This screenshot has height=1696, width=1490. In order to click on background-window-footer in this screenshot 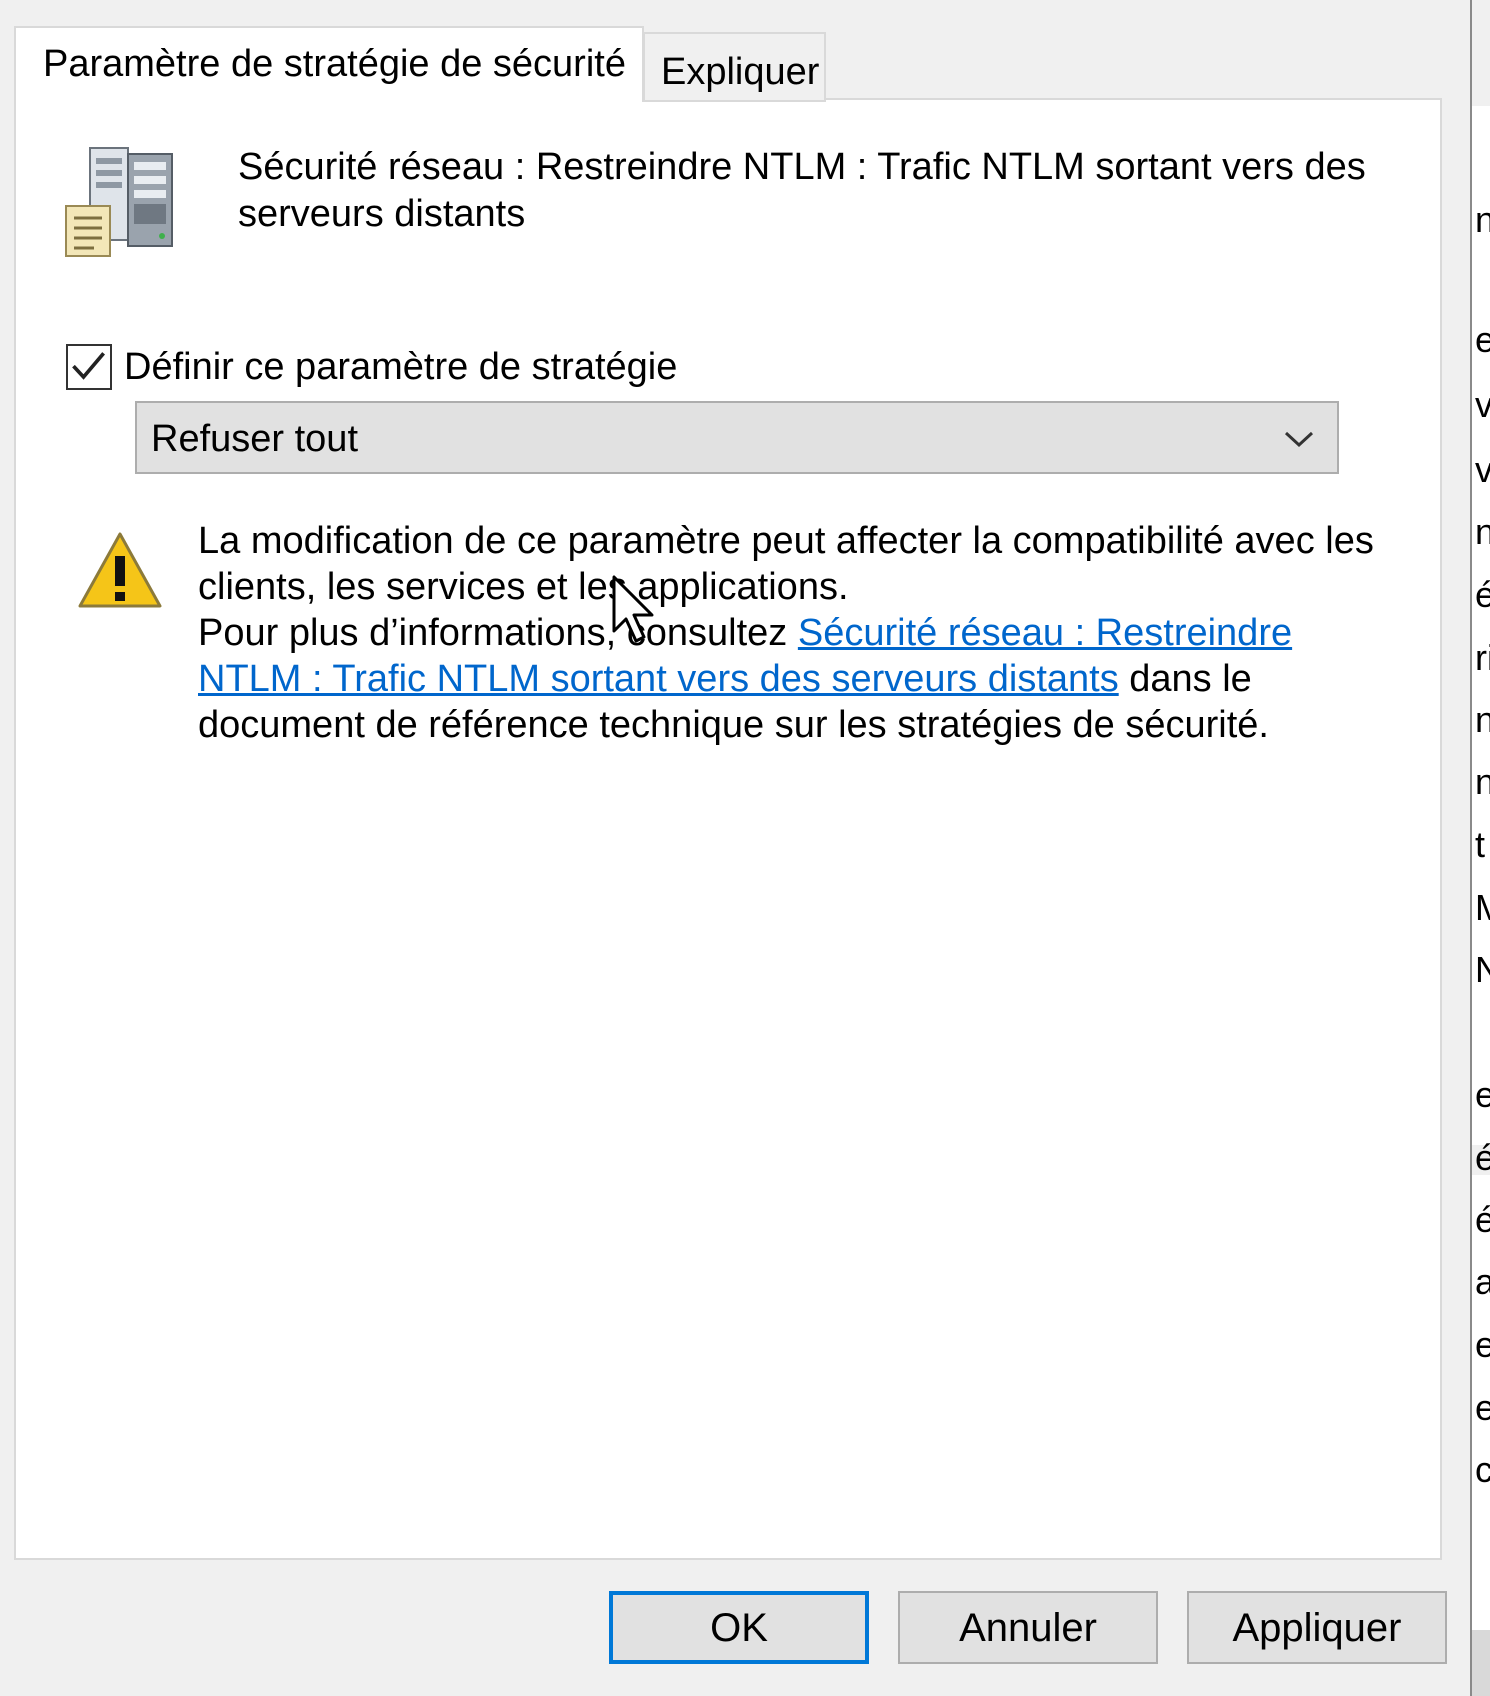, I will do `click(1481, 1663)`.